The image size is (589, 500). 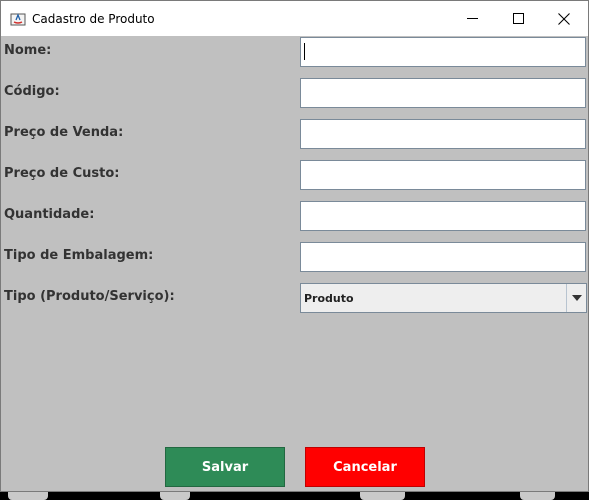 I want to click on close-button, so click(x=564, y=18).